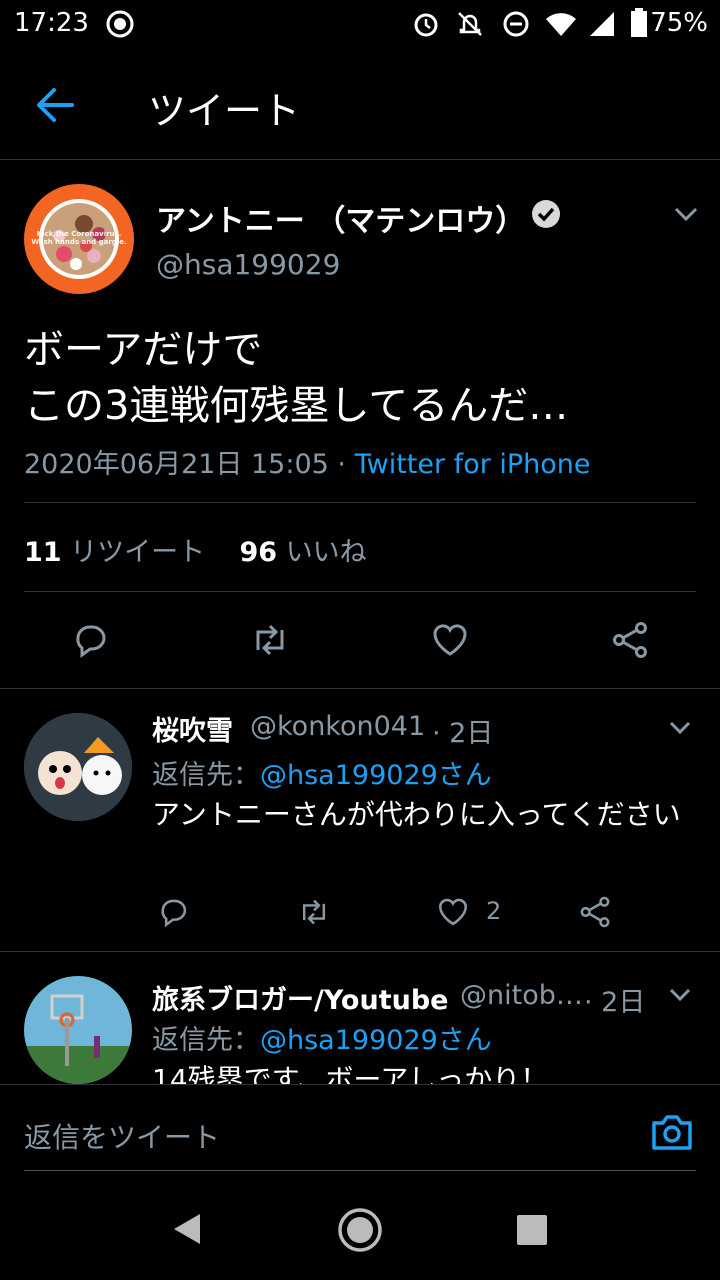  I want to click on stats-top-divider, so click(360, 502).